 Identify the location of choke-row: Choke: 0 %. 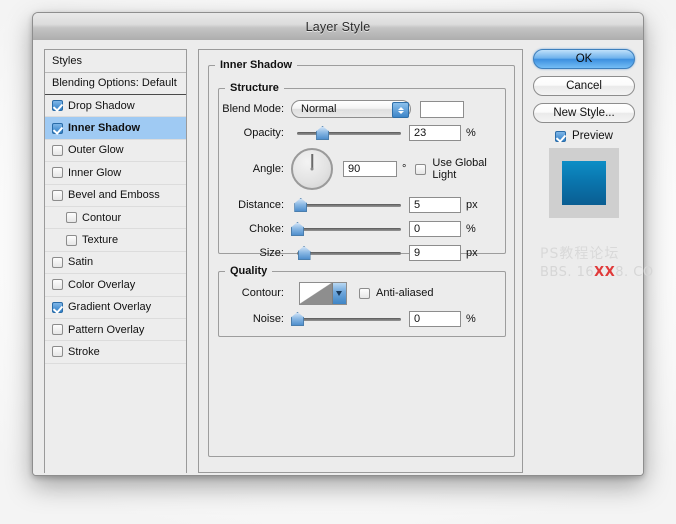
(362, 229).